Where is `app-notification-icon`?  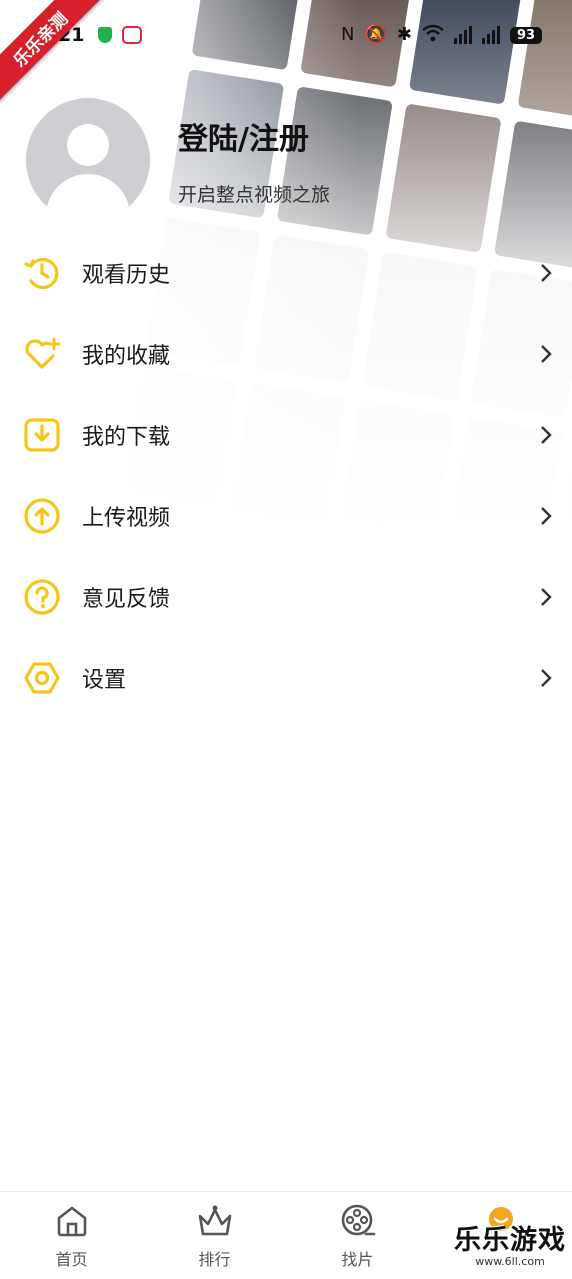 app-notification-icon is located at coordinates (132, 35).